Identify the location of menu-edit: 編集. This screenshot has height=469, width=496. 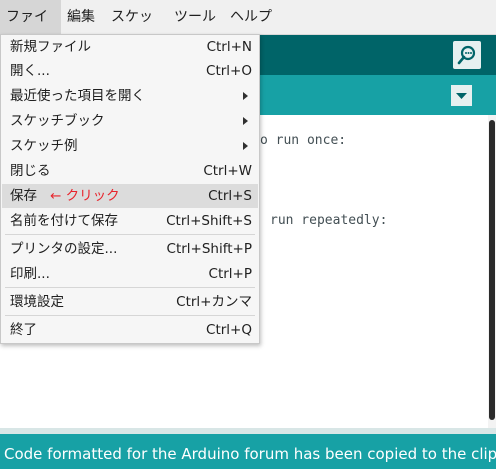
(83, 17).